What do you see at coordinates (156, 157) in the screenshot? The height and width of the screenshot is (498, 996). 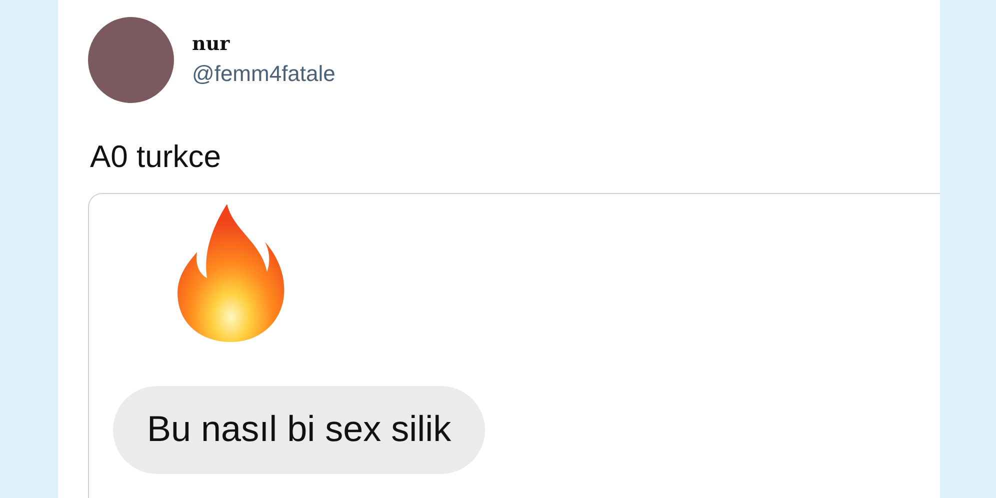 I see `tweet-text: A0 turkce` at bounding box center [156, 157].